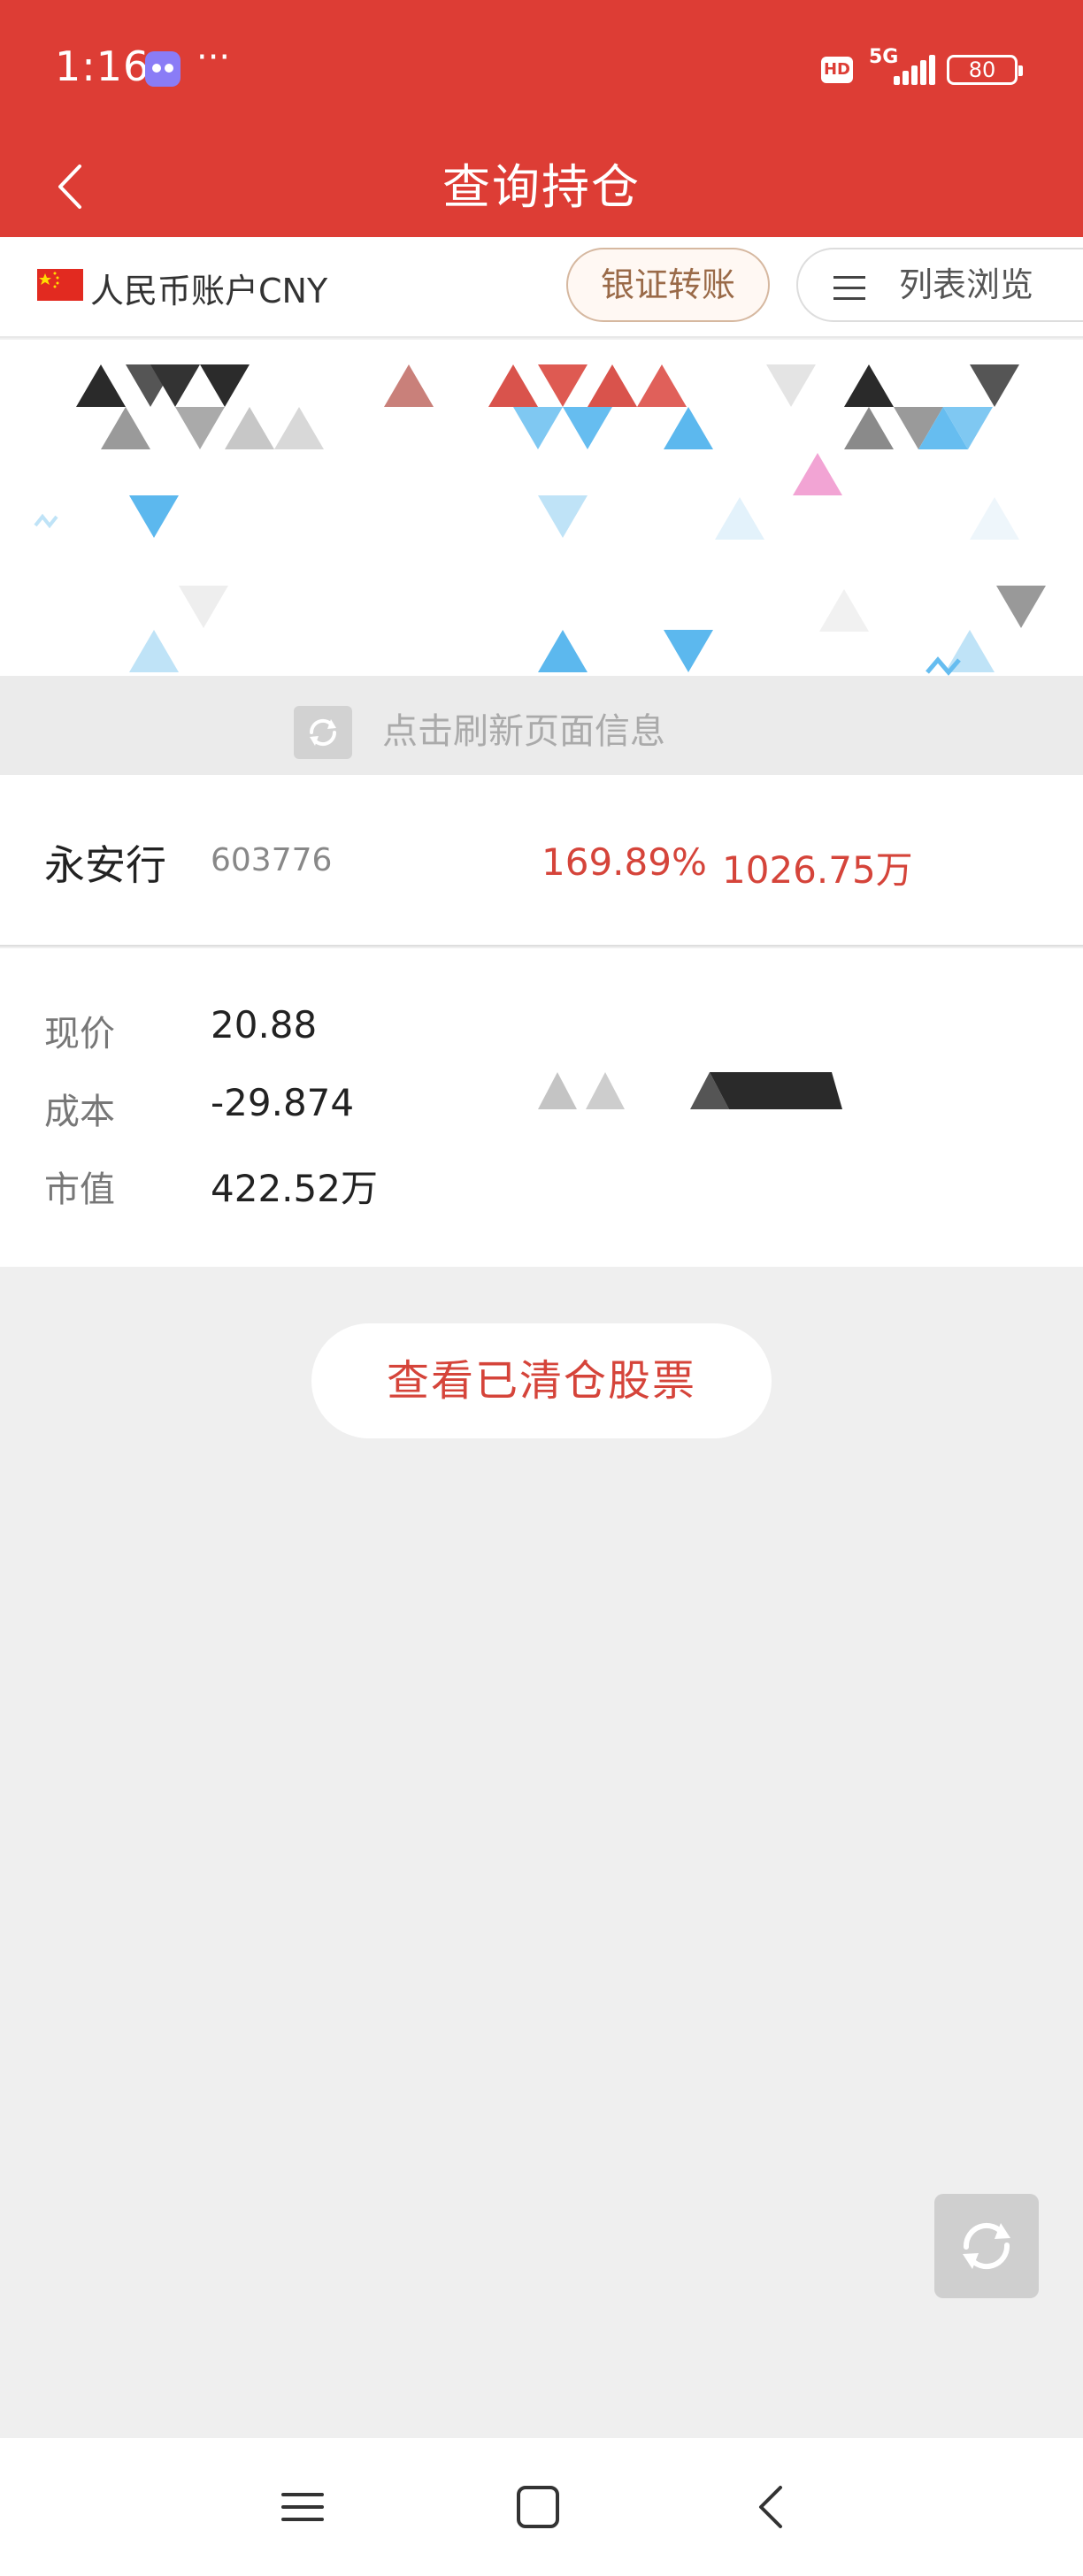  What do you see at coordinates (283, 1102) in the screenshot?
I see `cost-value: -29.874` at bounding box center [283, 1102].